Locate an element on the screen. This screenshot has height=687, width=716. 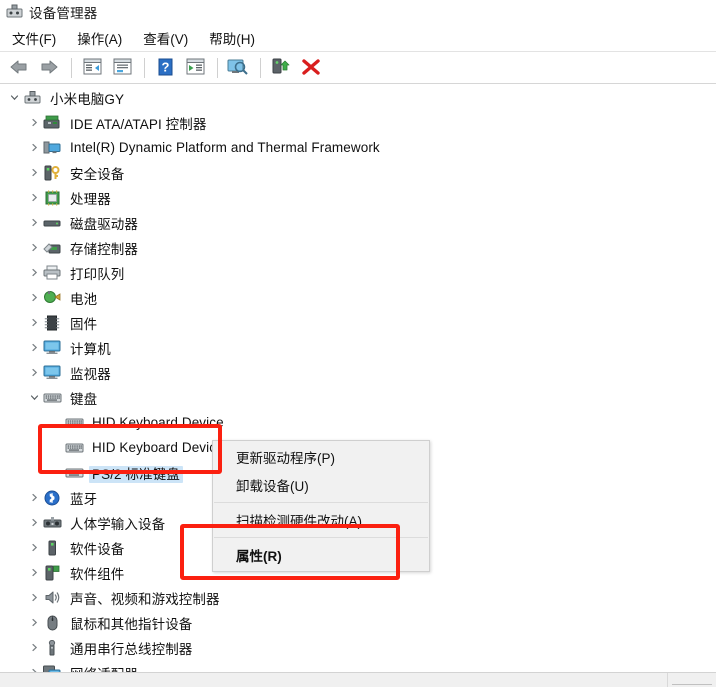
tree-row-usb-controllers: 通用串行总线控制器 is located at coordinates (358, 647).